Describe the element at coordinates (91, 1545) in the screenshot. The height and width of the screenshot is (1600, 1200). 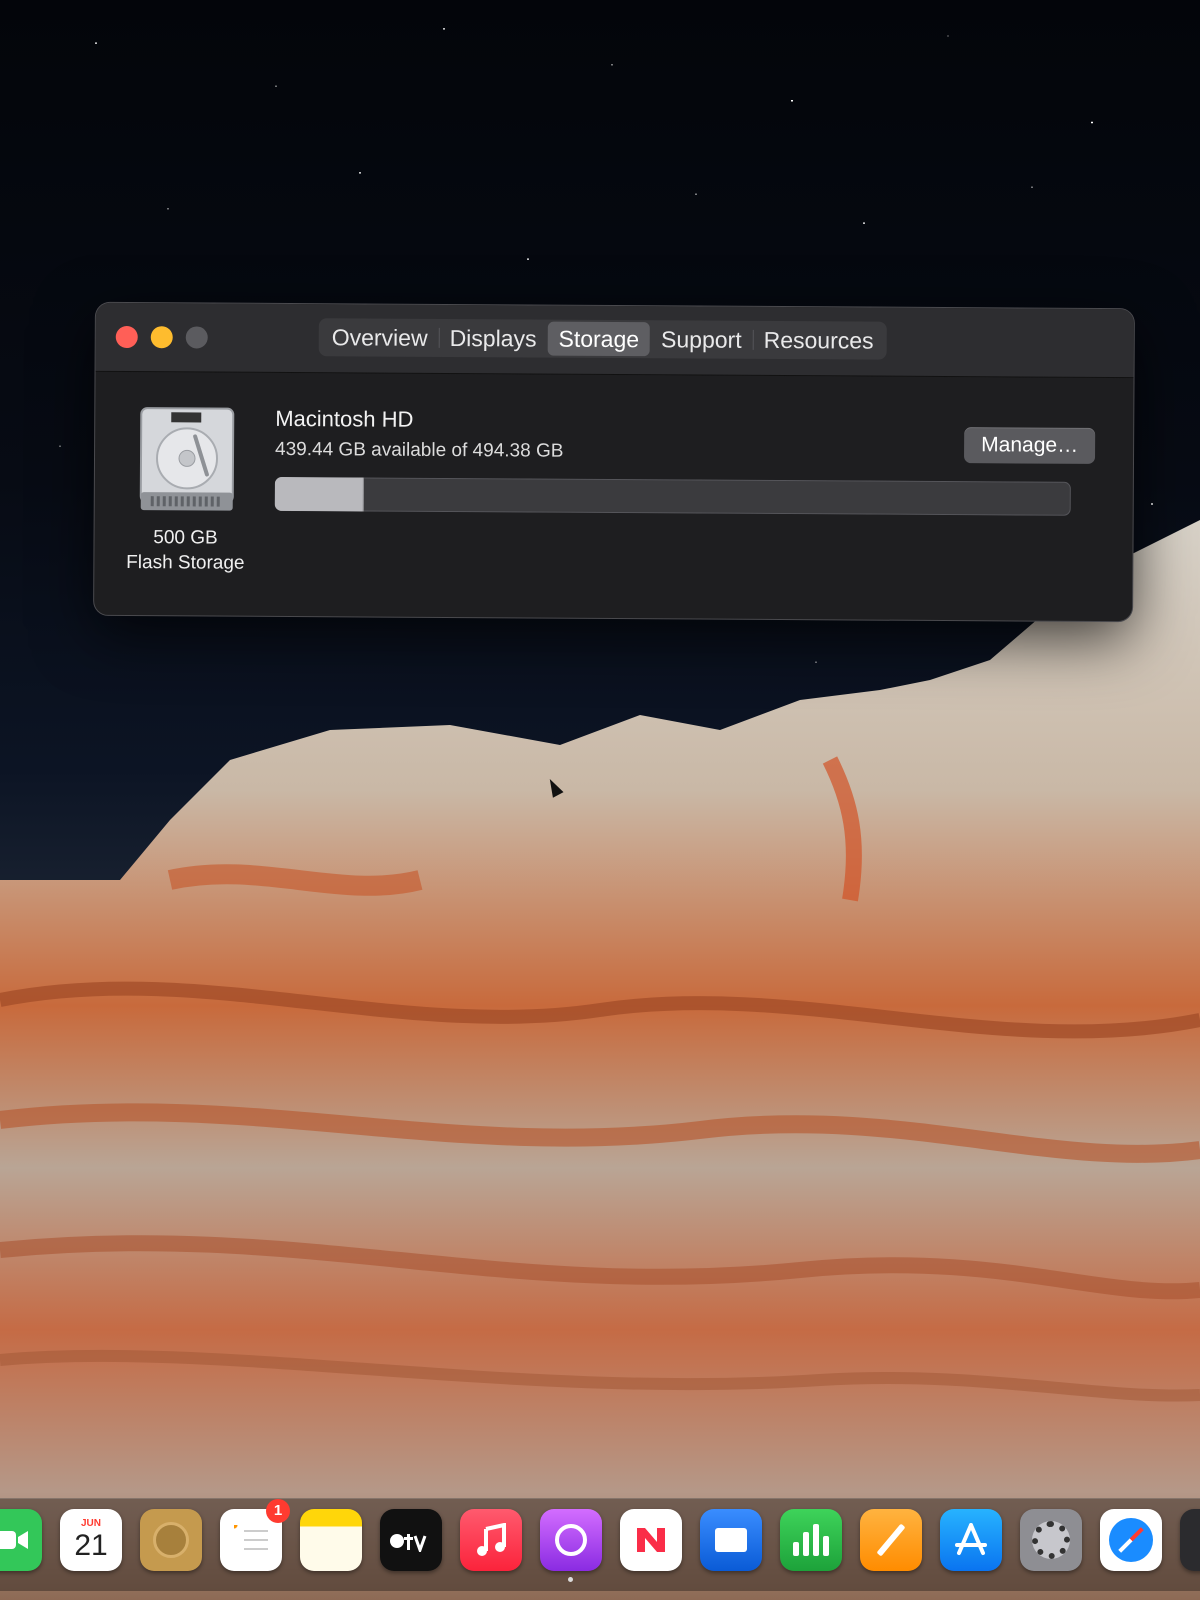
I see `calendar-day: 21` at that location.